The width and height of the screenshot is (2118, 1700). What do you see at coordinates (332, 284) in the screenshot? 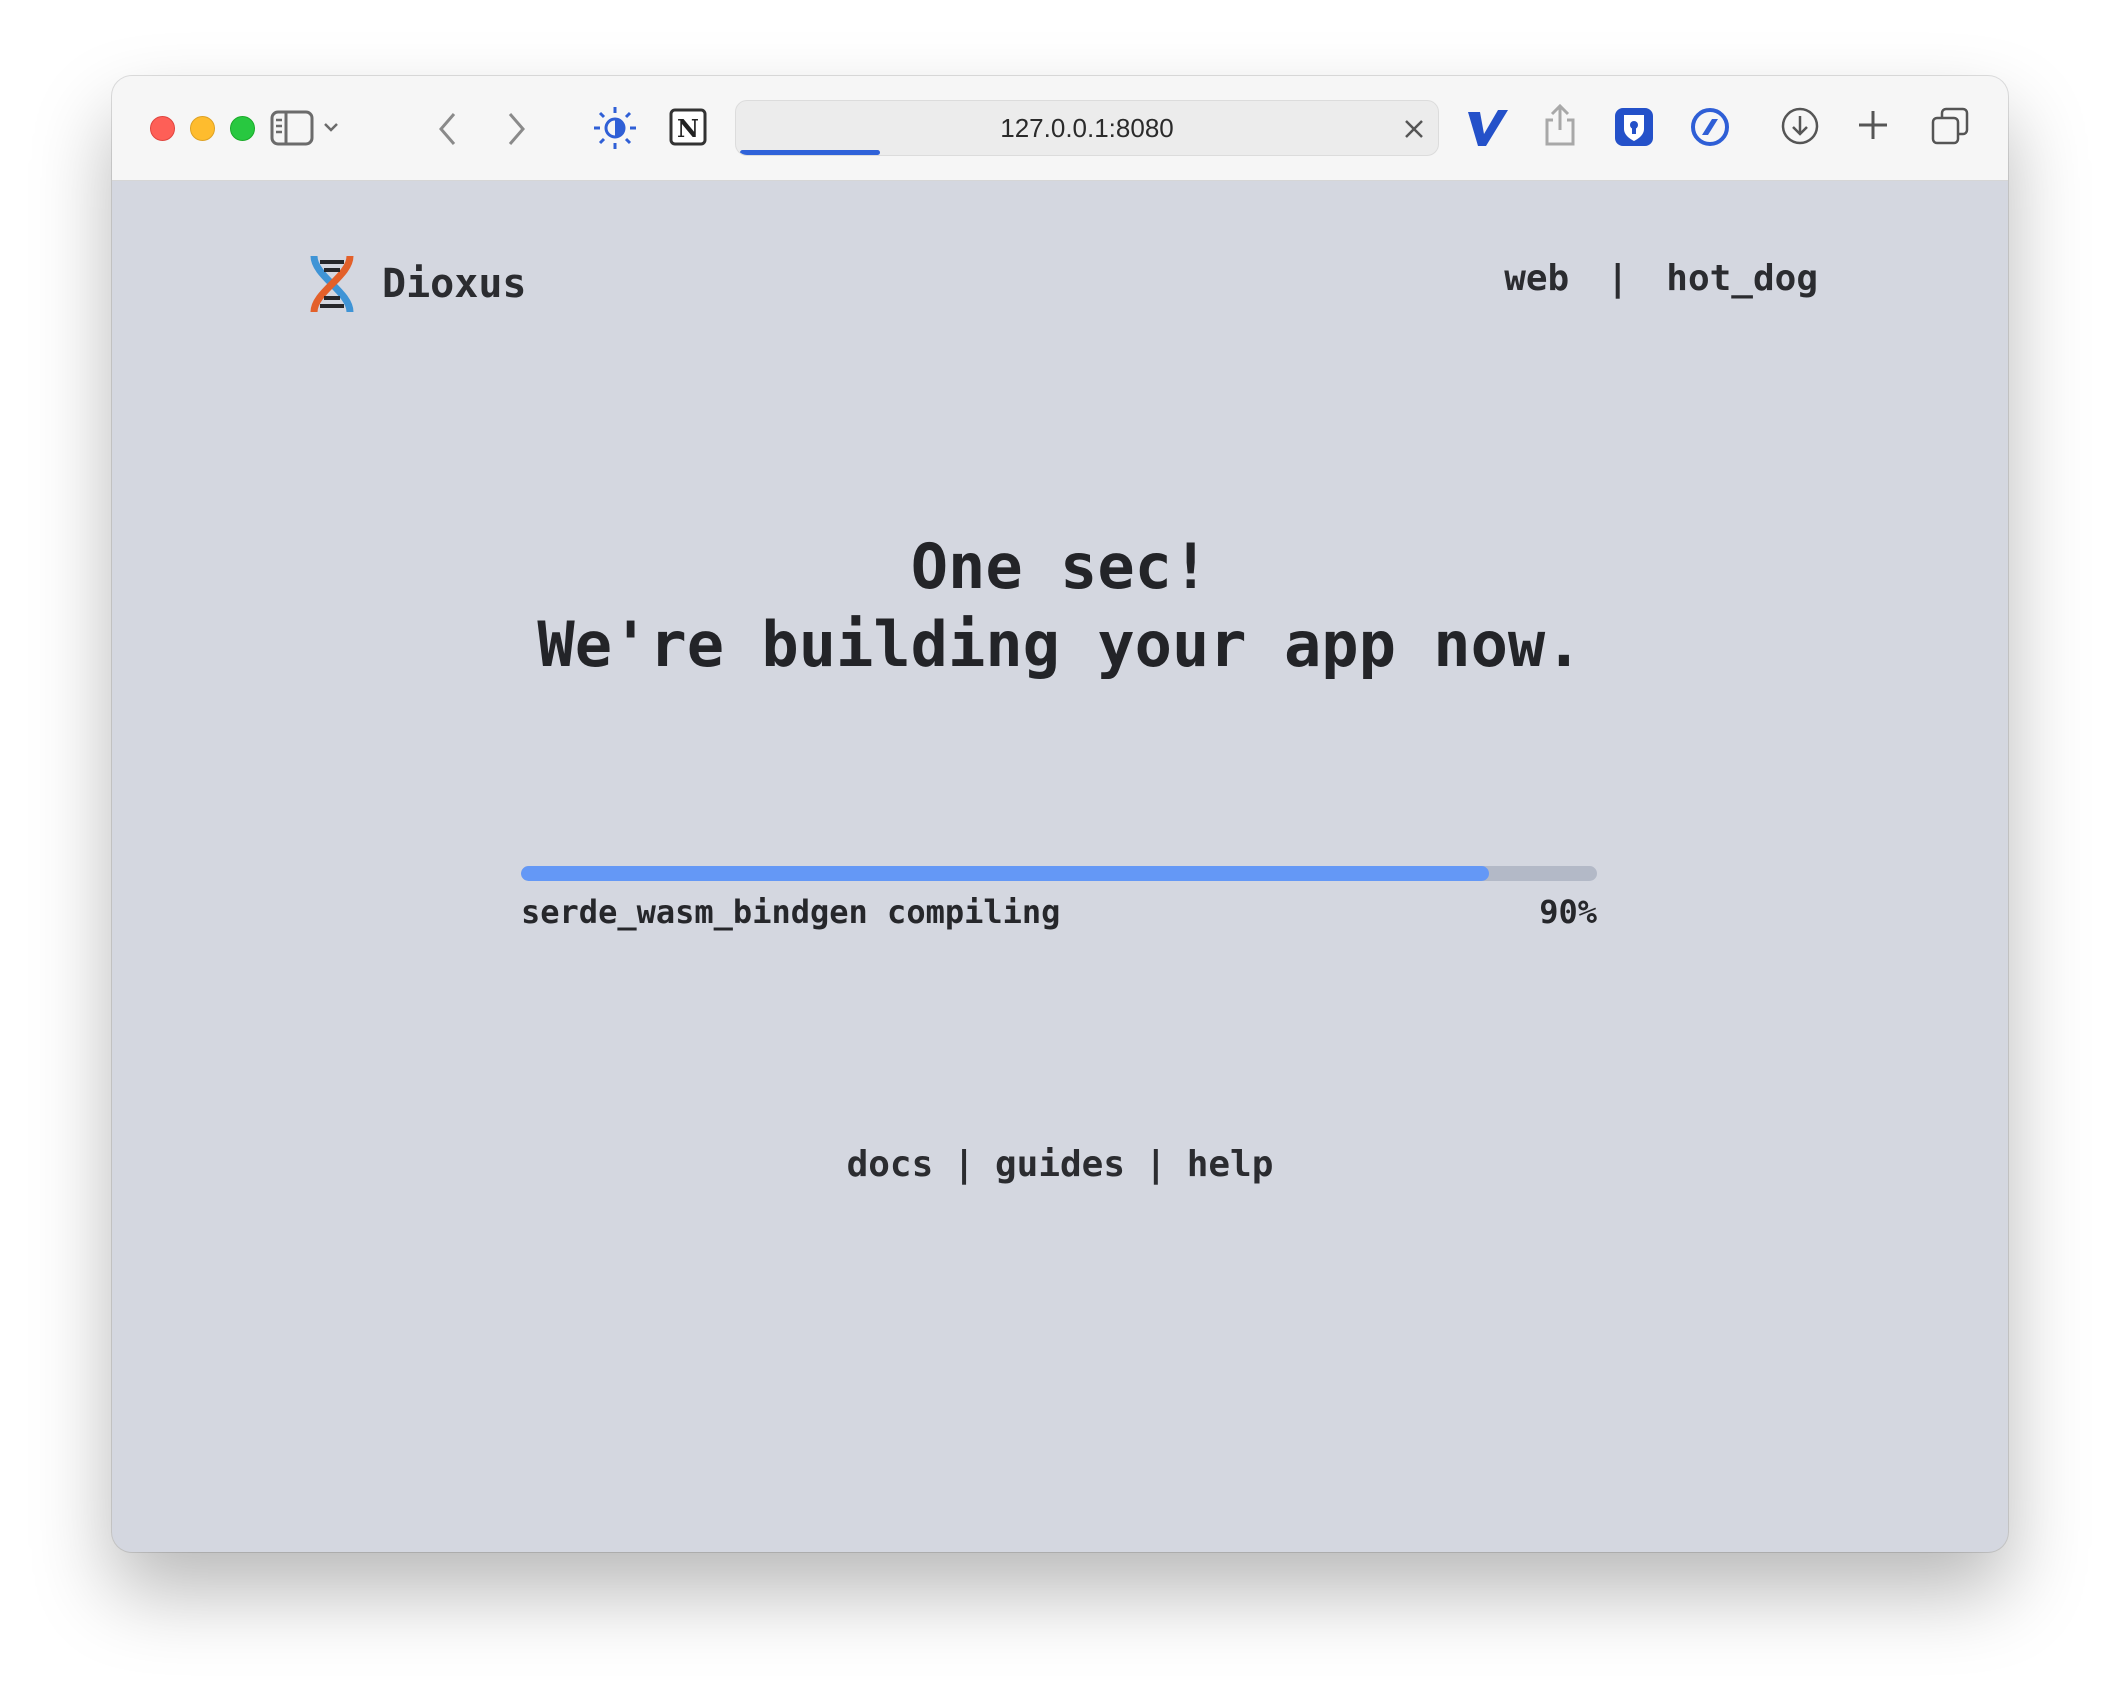
I see `dioxus-logo-icon` at bounding box center [332, 284].